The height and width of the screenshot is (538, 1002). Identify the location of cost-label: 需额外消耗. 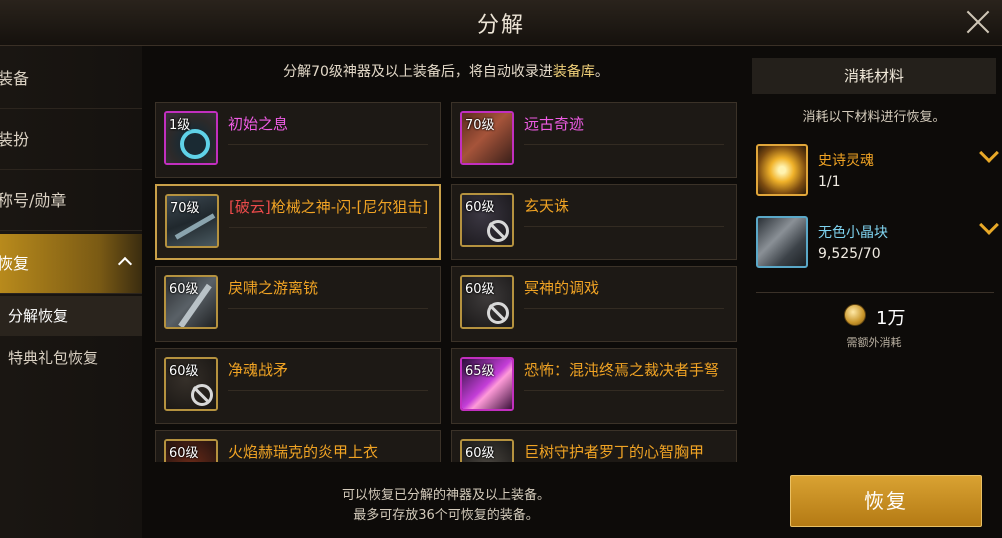
(874, 342).